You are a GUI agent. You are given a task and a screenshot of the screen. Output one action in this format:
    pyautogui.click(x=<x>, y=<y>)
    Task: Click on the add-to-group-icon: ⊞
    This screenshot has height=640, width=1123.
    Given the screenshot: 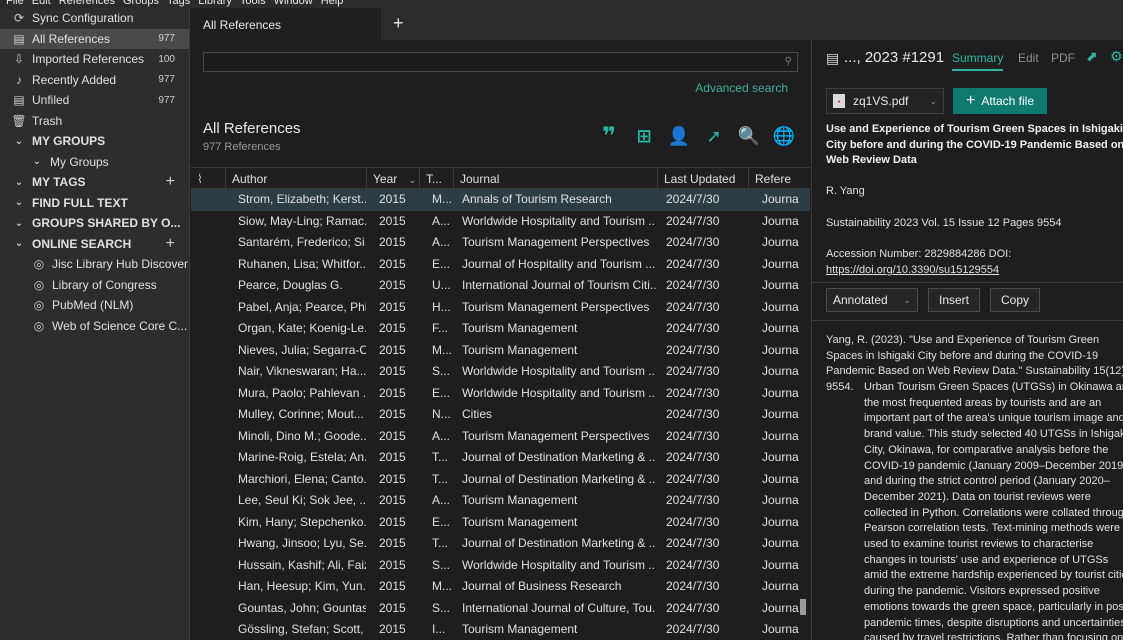 What is the action you would take?
    pyautogui.click(x=644, y=136)
    